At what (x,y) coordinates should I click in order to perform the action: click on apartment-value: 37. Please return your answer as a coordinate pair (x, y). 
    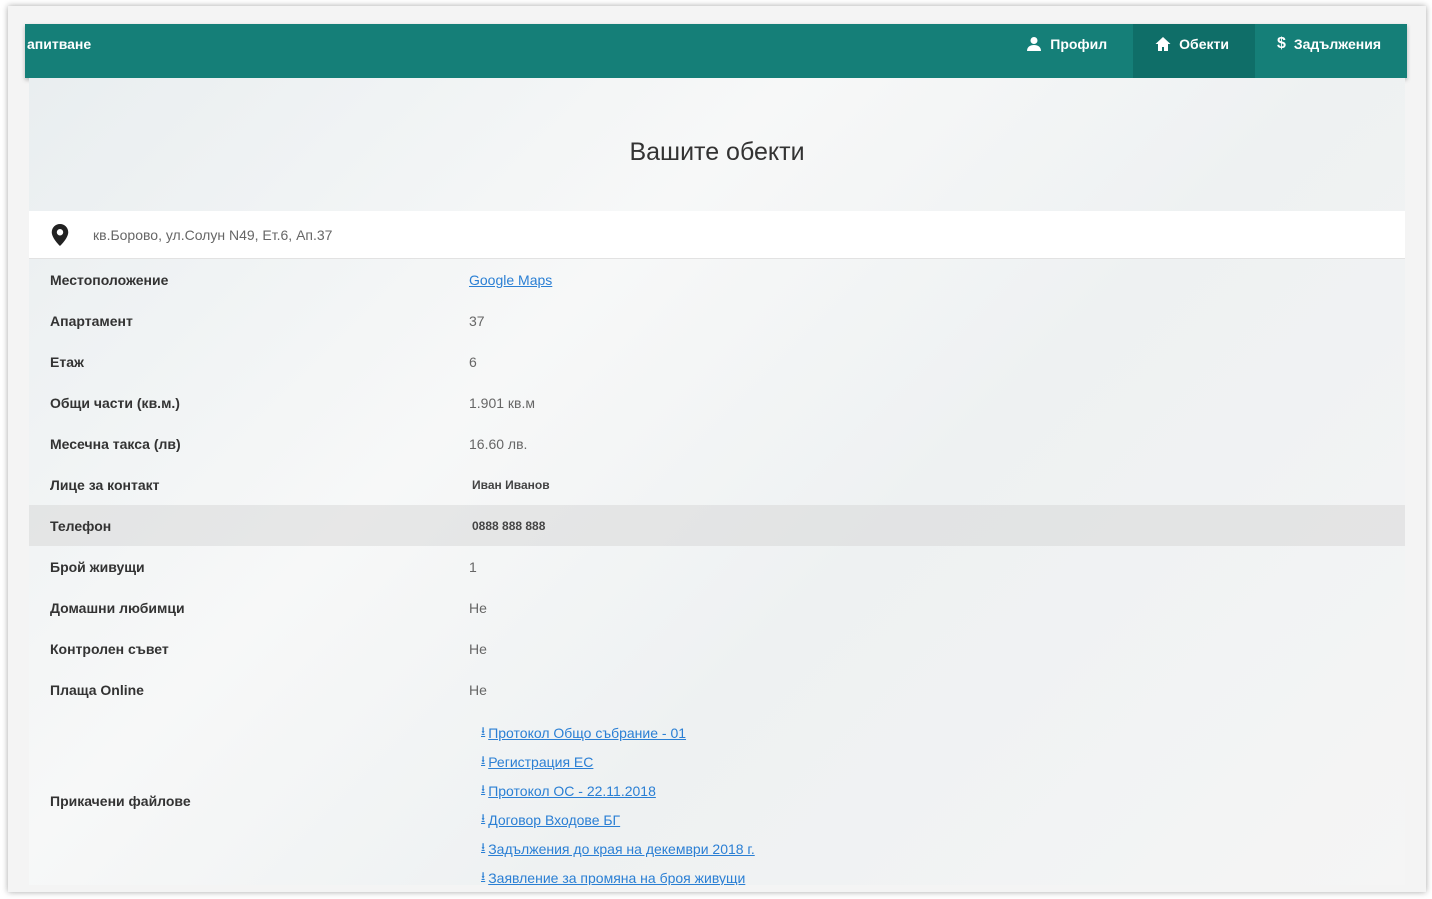
    Looking at the image, I should click on (477, 320).